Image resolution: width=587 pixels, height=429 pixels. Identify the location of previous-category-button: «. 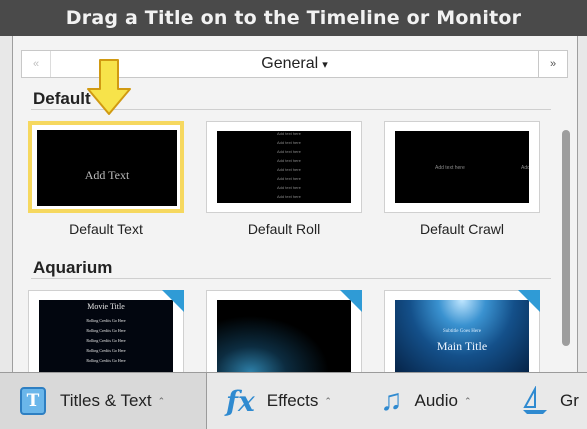
(36, 64).